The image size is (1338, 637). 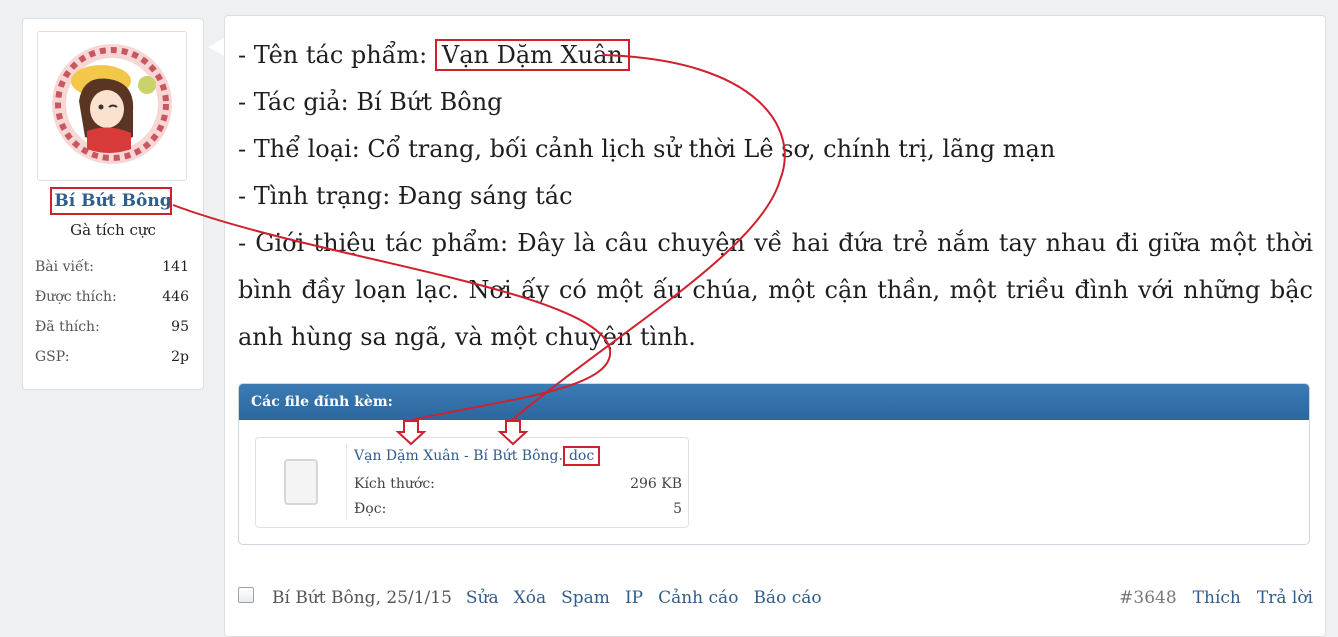 What do you see at coordinates (67, 327) in the screenshot?
I see `stat-label: Đã thích:` at bounding box center [67, 327].